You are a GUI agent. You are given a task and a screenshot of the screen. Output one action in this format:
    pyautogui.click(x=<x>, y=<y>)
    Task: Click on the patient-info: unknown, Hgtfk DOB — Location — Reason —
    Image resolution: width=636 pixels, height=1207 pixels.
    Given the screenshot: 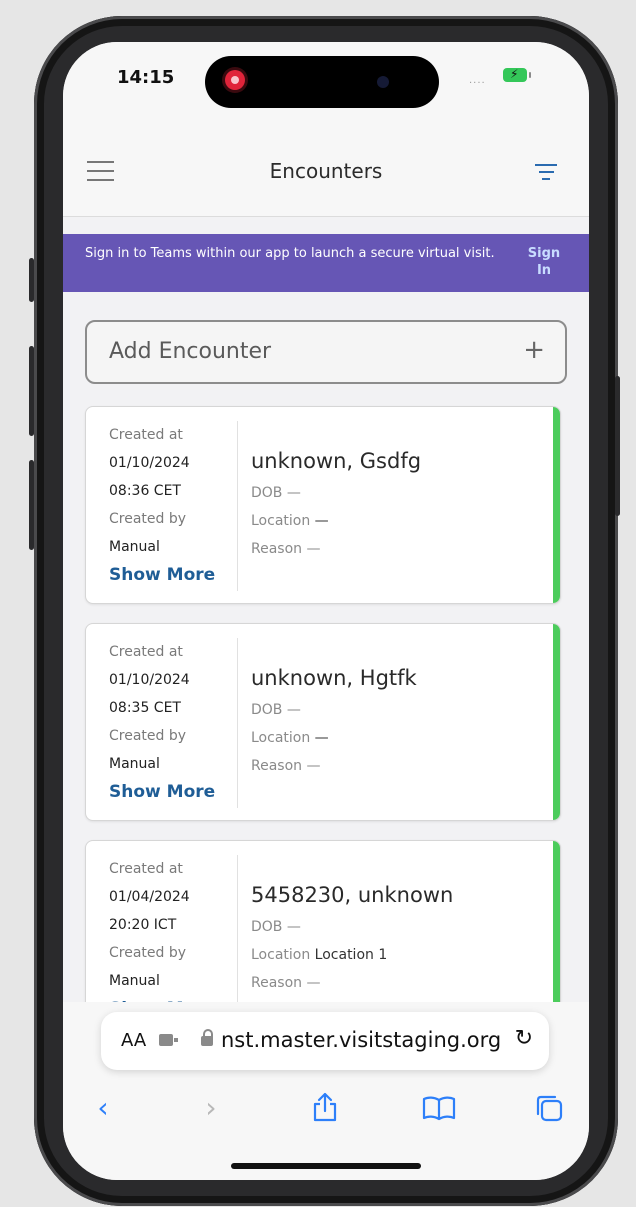 What is the action you would take?
    pyautogui.click(x=396, y=723)
    